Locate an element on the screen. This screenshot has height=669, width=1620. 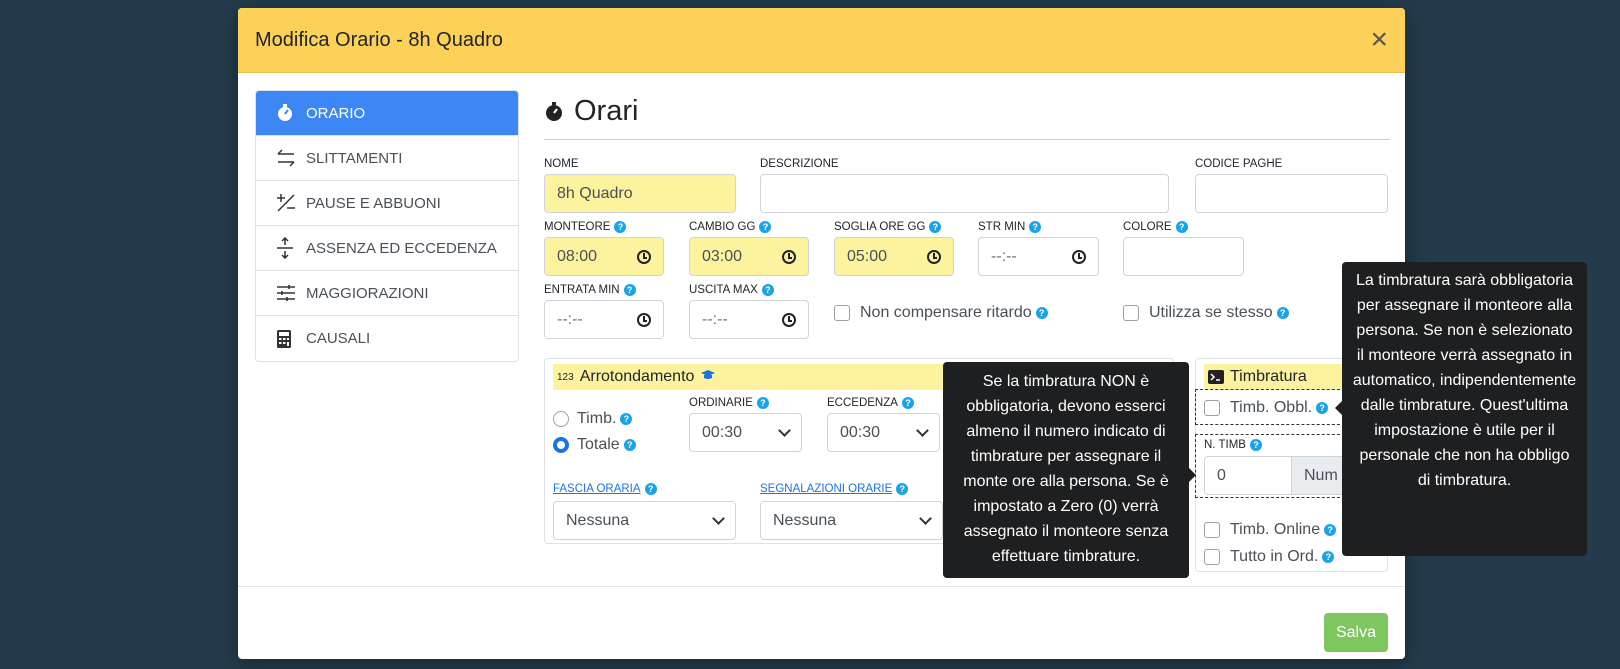
sidebar-item-label: SLITTAMENTI is located at coordinates (354, 158).